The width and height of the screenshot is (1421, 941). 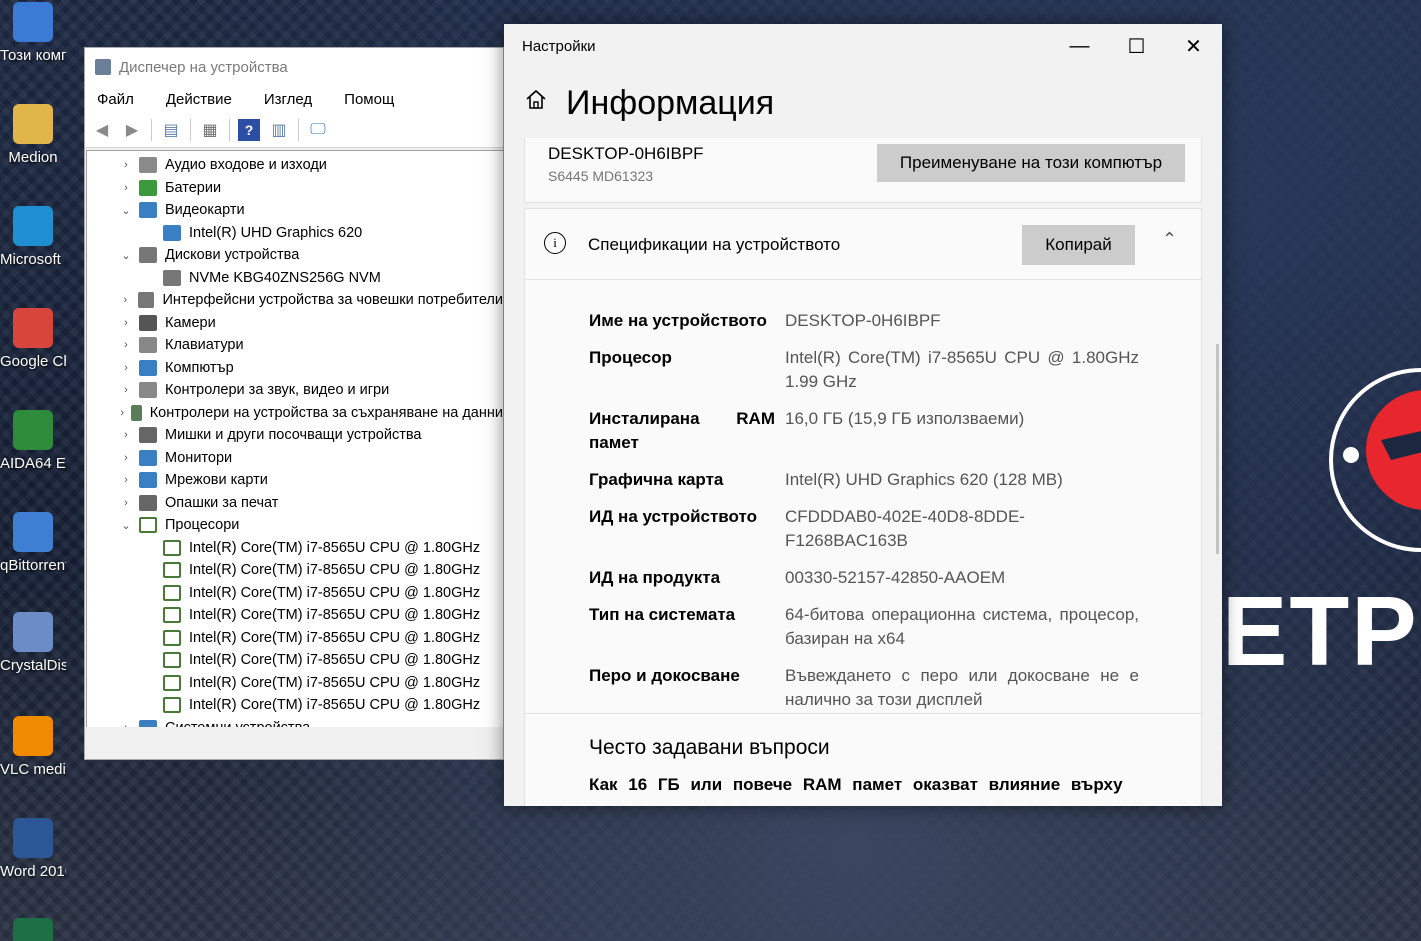 What do you see at coordinates (559, 46) in the screenshot?
I see `settings-window-title: Настройки` at bounding box center [559, 46].